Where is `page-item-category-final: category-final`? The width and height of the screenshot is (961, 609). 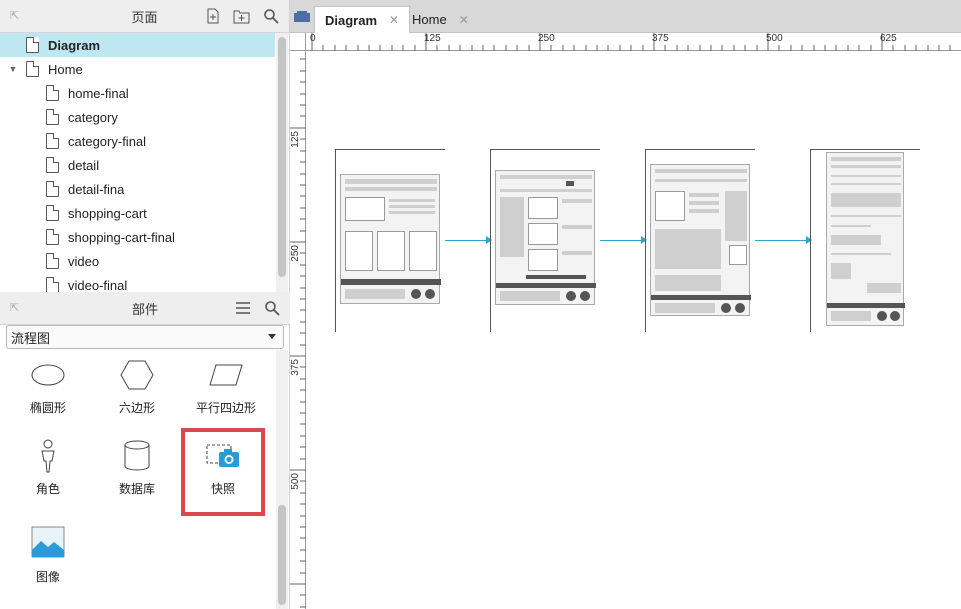
page-item-category-final: category-final is located at coordinates (137, 141).